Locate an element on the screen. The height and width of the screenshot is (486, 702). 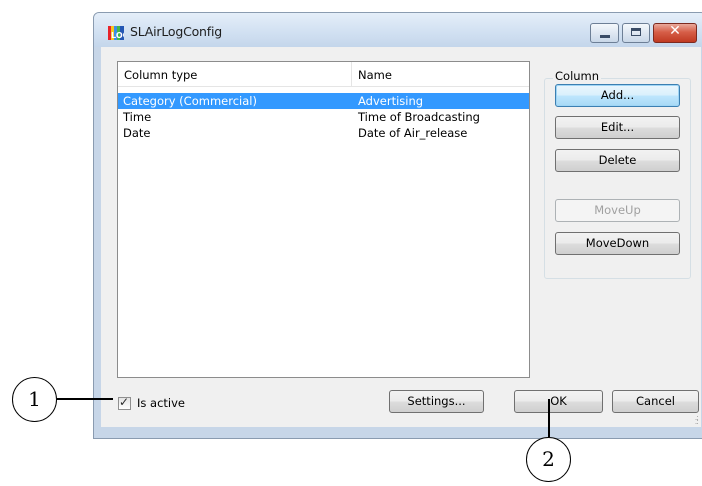
minimize-icon is located at coordinates (605, 36).